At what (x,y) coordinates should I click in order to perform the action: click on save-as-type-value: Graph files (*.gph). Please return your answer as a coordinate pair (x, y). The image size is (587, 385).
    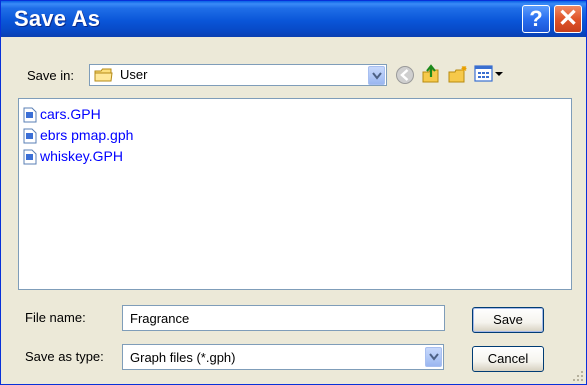
    Looking at the image, I should click on (183, 357).